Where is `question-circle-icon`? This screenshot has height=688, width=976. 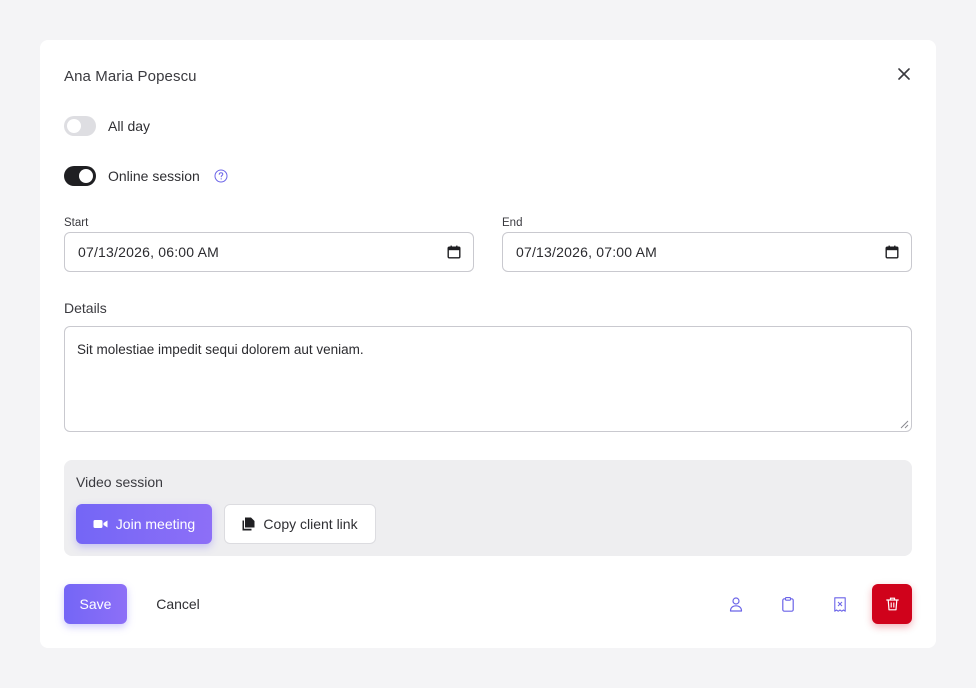
question-circle-icon is located at coordinates (221, 176).